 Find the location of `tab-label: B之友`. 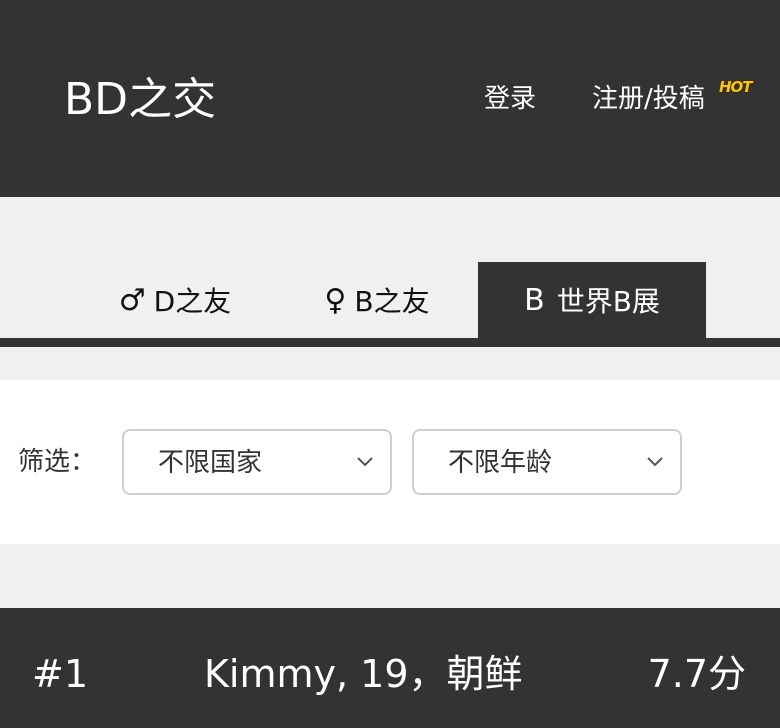

tab-label: B之友 is located at coordinates (392, 301).